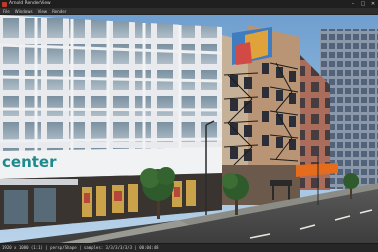 The height and width of the screenshot is (252, 378). I want to click on menu-render: Render, so click(59, 11).